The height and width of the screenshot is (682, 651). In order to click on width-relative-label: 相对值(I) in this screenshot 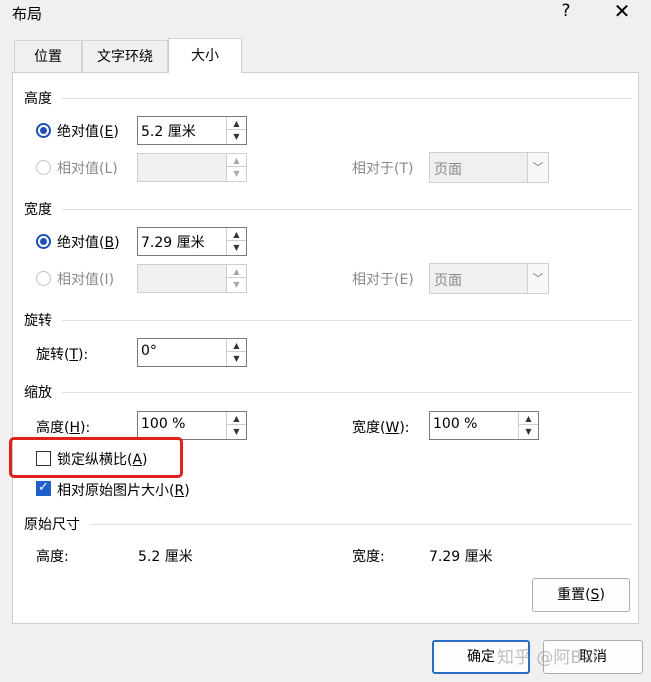, I will do `click(86, 280)`.